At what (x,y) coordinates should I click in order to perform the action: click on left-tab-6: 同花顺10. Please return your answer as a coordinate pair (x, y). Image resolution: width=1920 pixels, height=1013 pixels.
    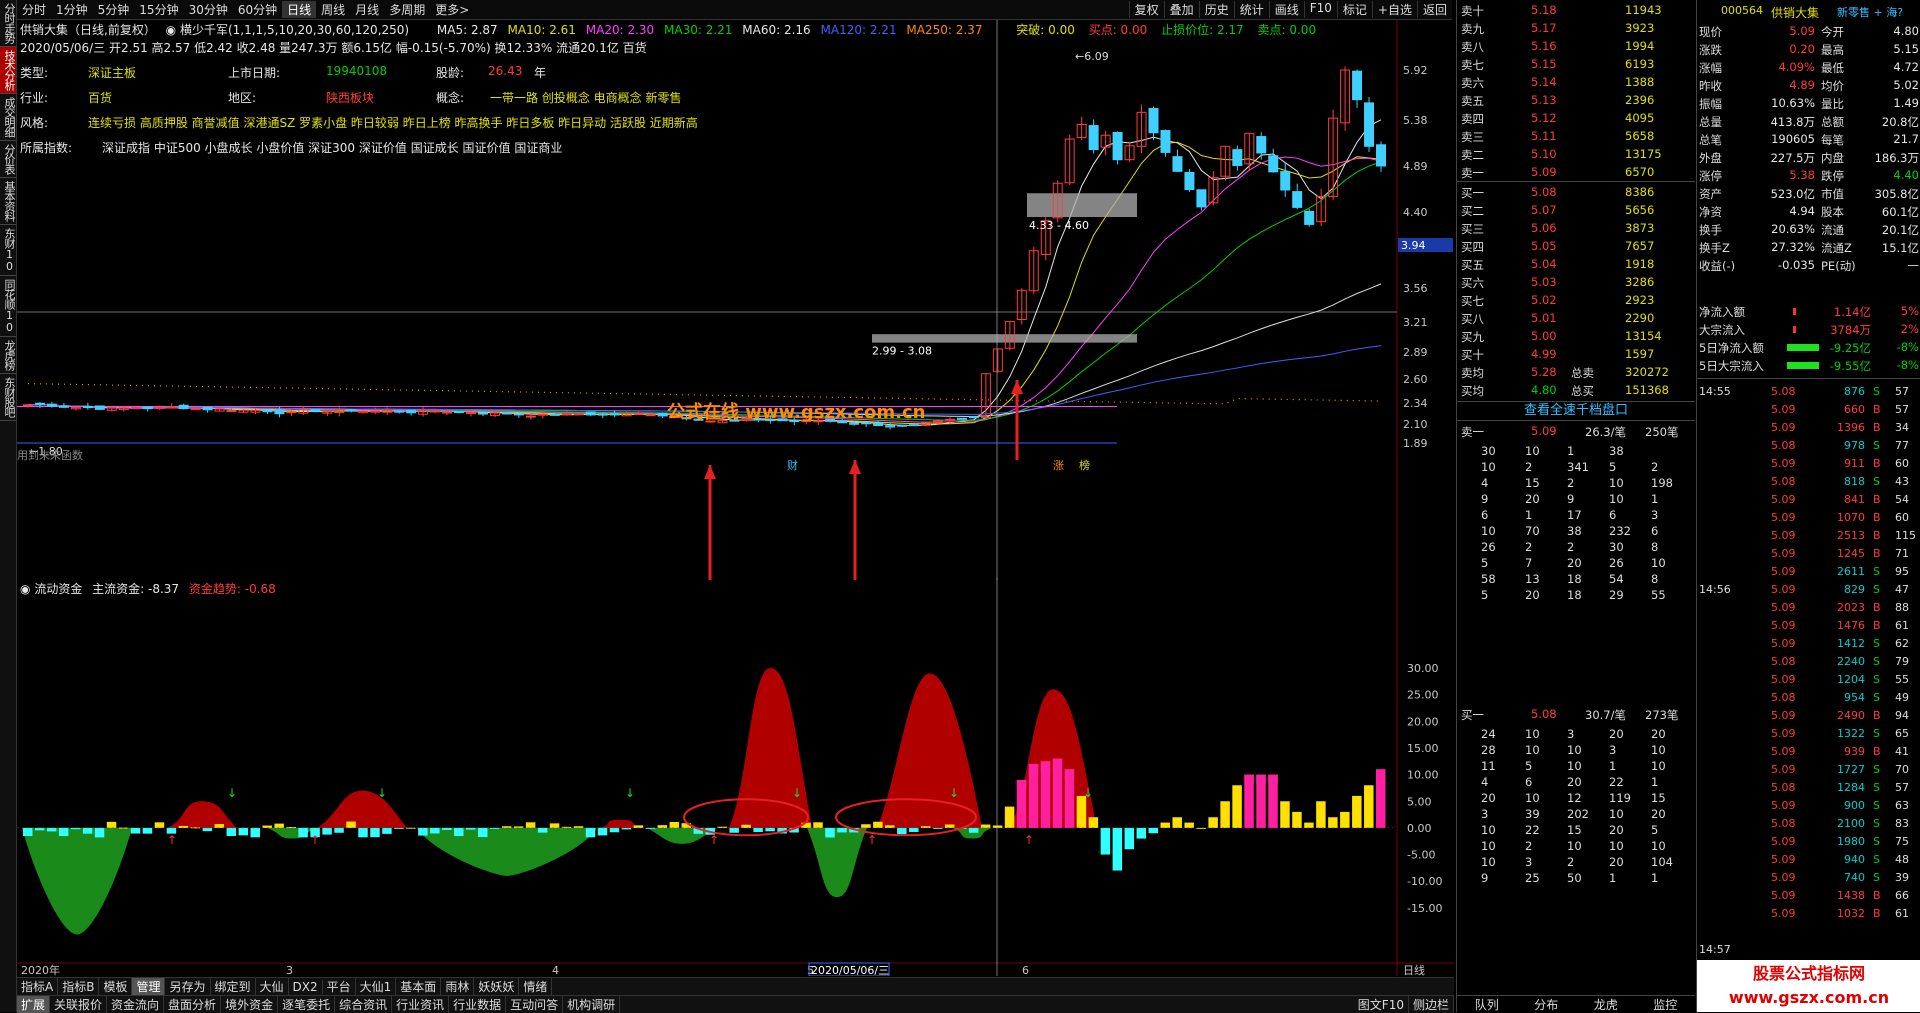
    Looking at the image, I should click on (8, 306).